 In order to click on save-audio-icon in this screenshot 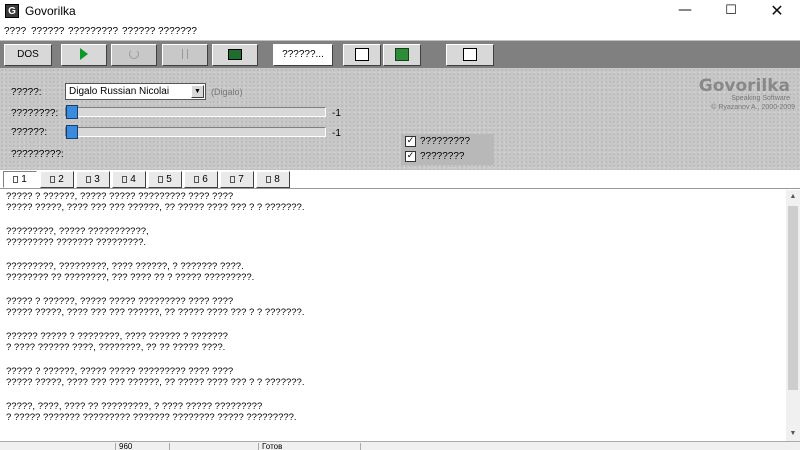, I will do `click(235, 54)`.